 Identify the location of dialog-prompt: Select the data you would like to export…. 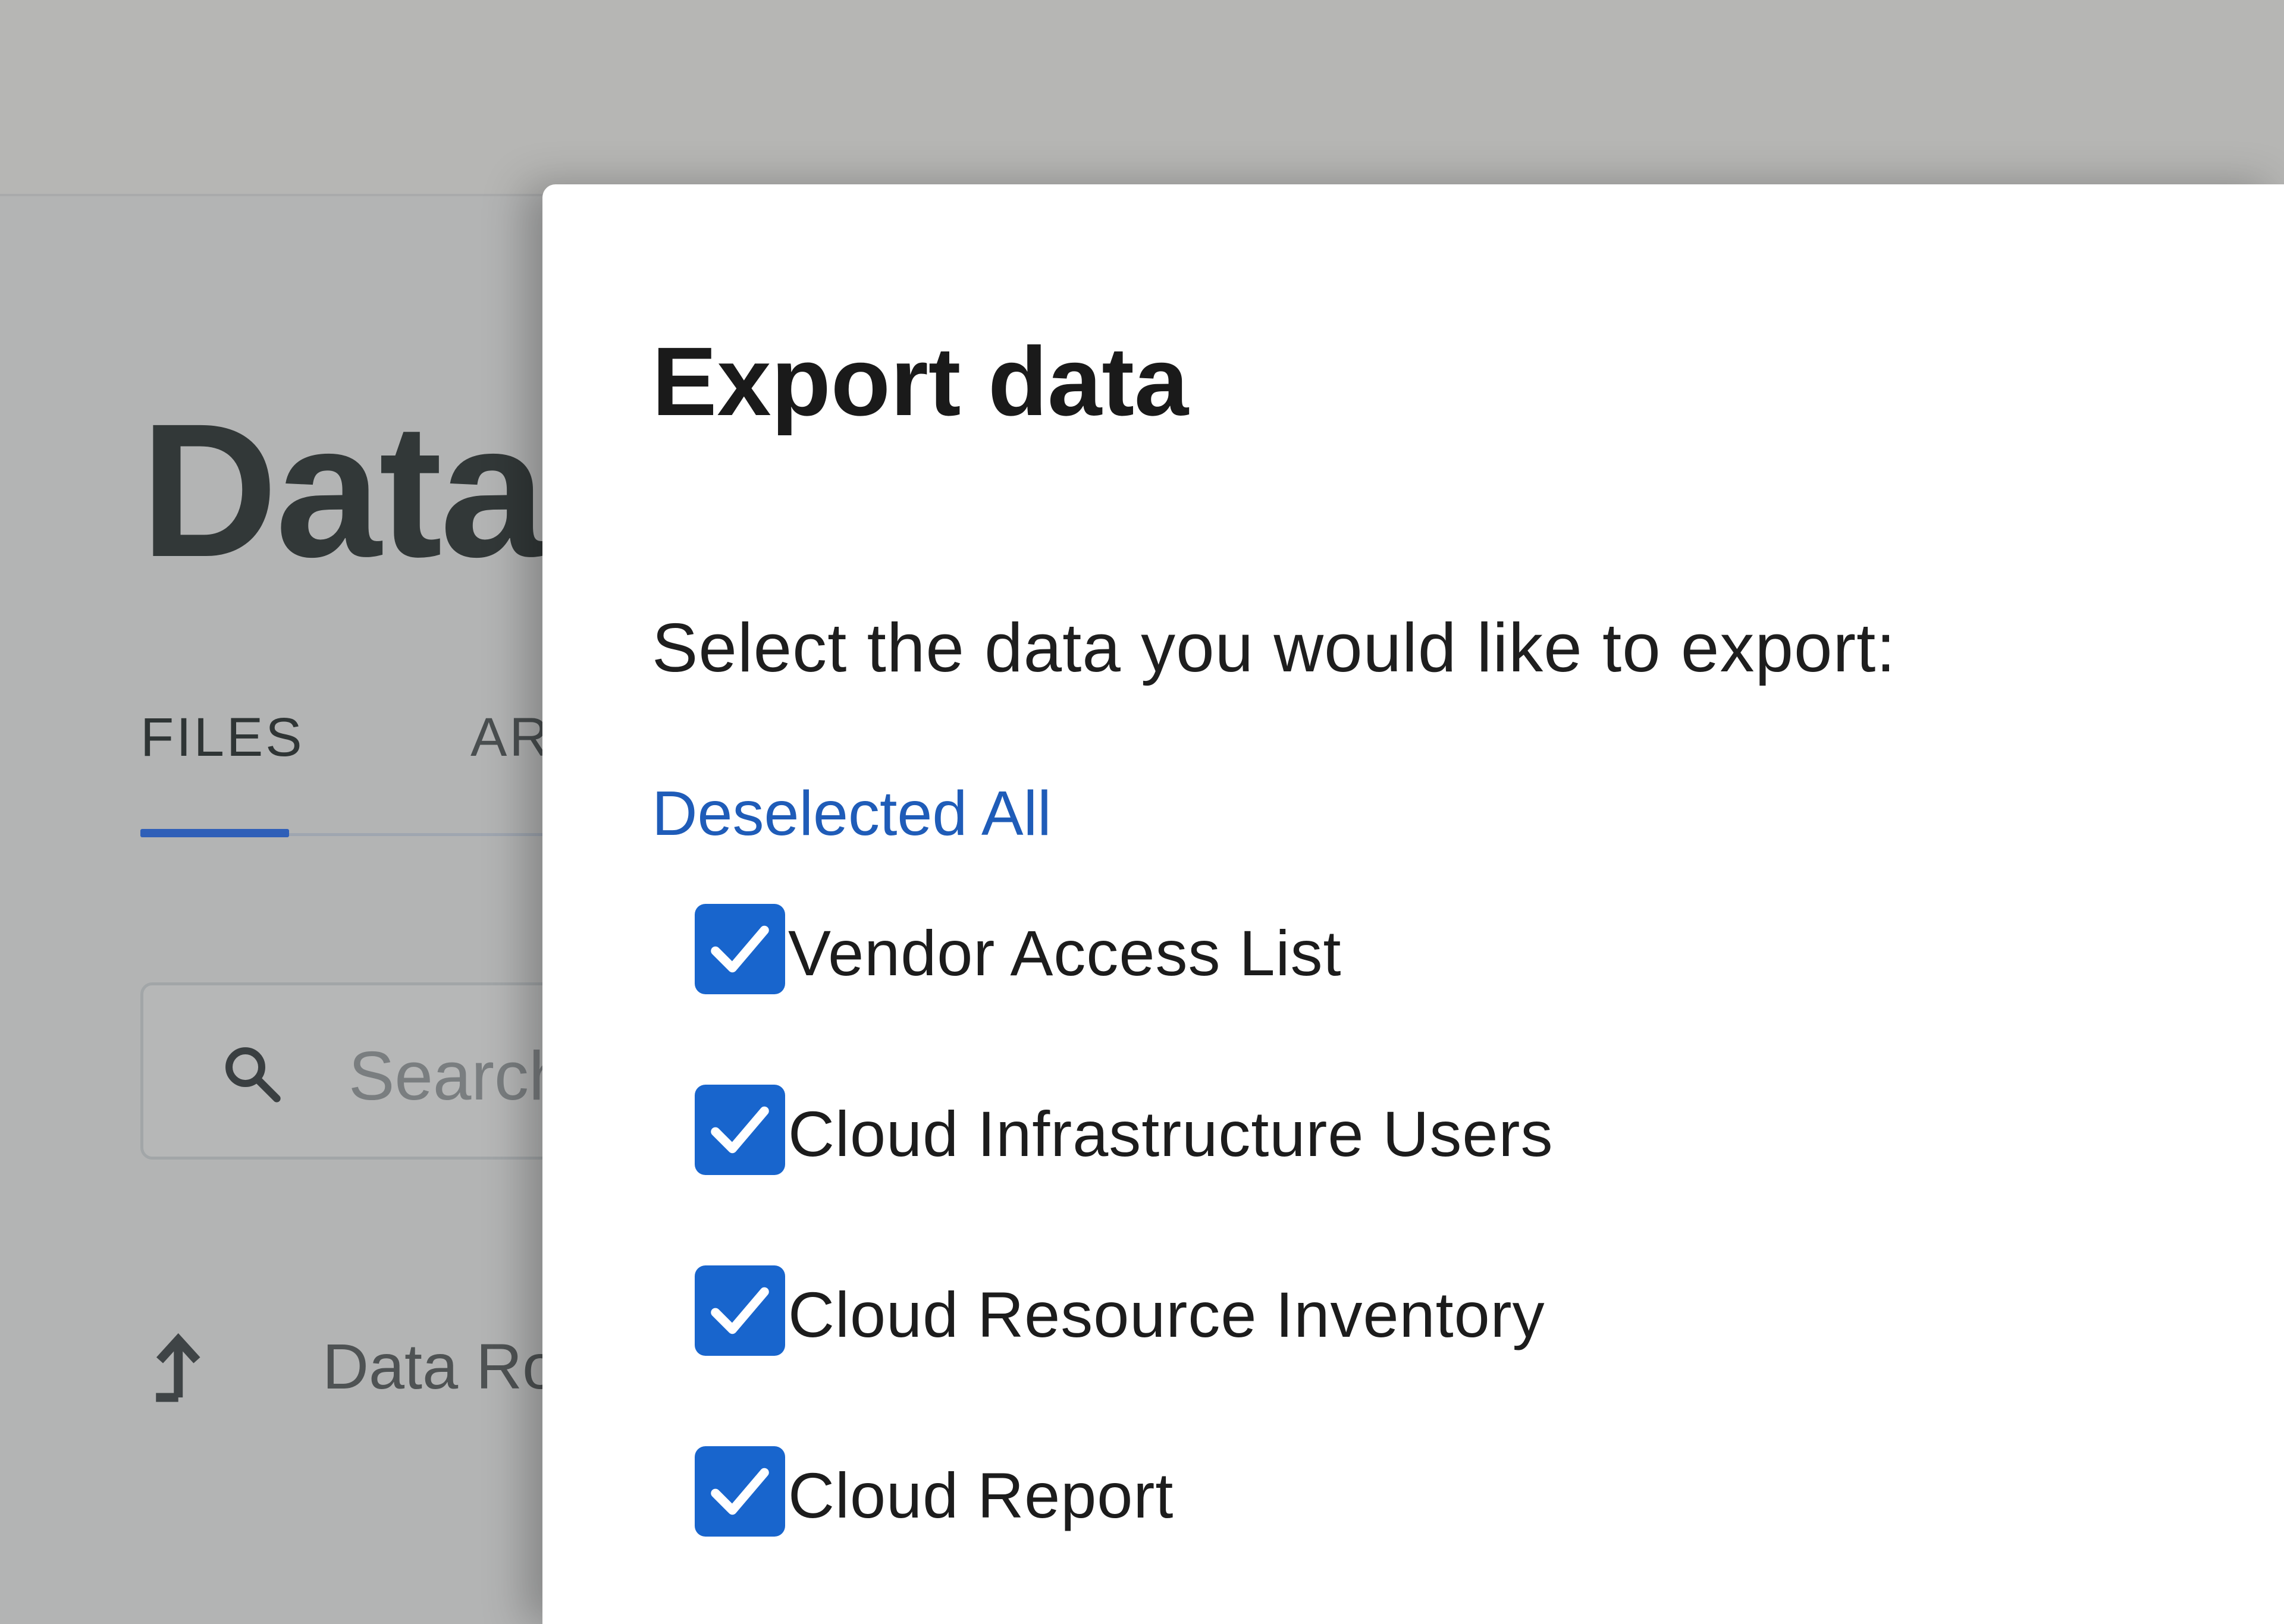
(1274, 647).